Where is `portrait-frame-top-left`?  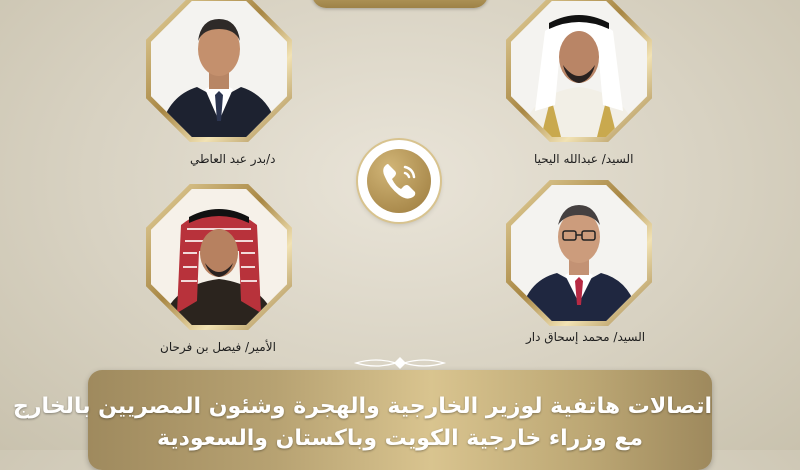
portrait-frame-top-left is located at coordinates (219, 71).